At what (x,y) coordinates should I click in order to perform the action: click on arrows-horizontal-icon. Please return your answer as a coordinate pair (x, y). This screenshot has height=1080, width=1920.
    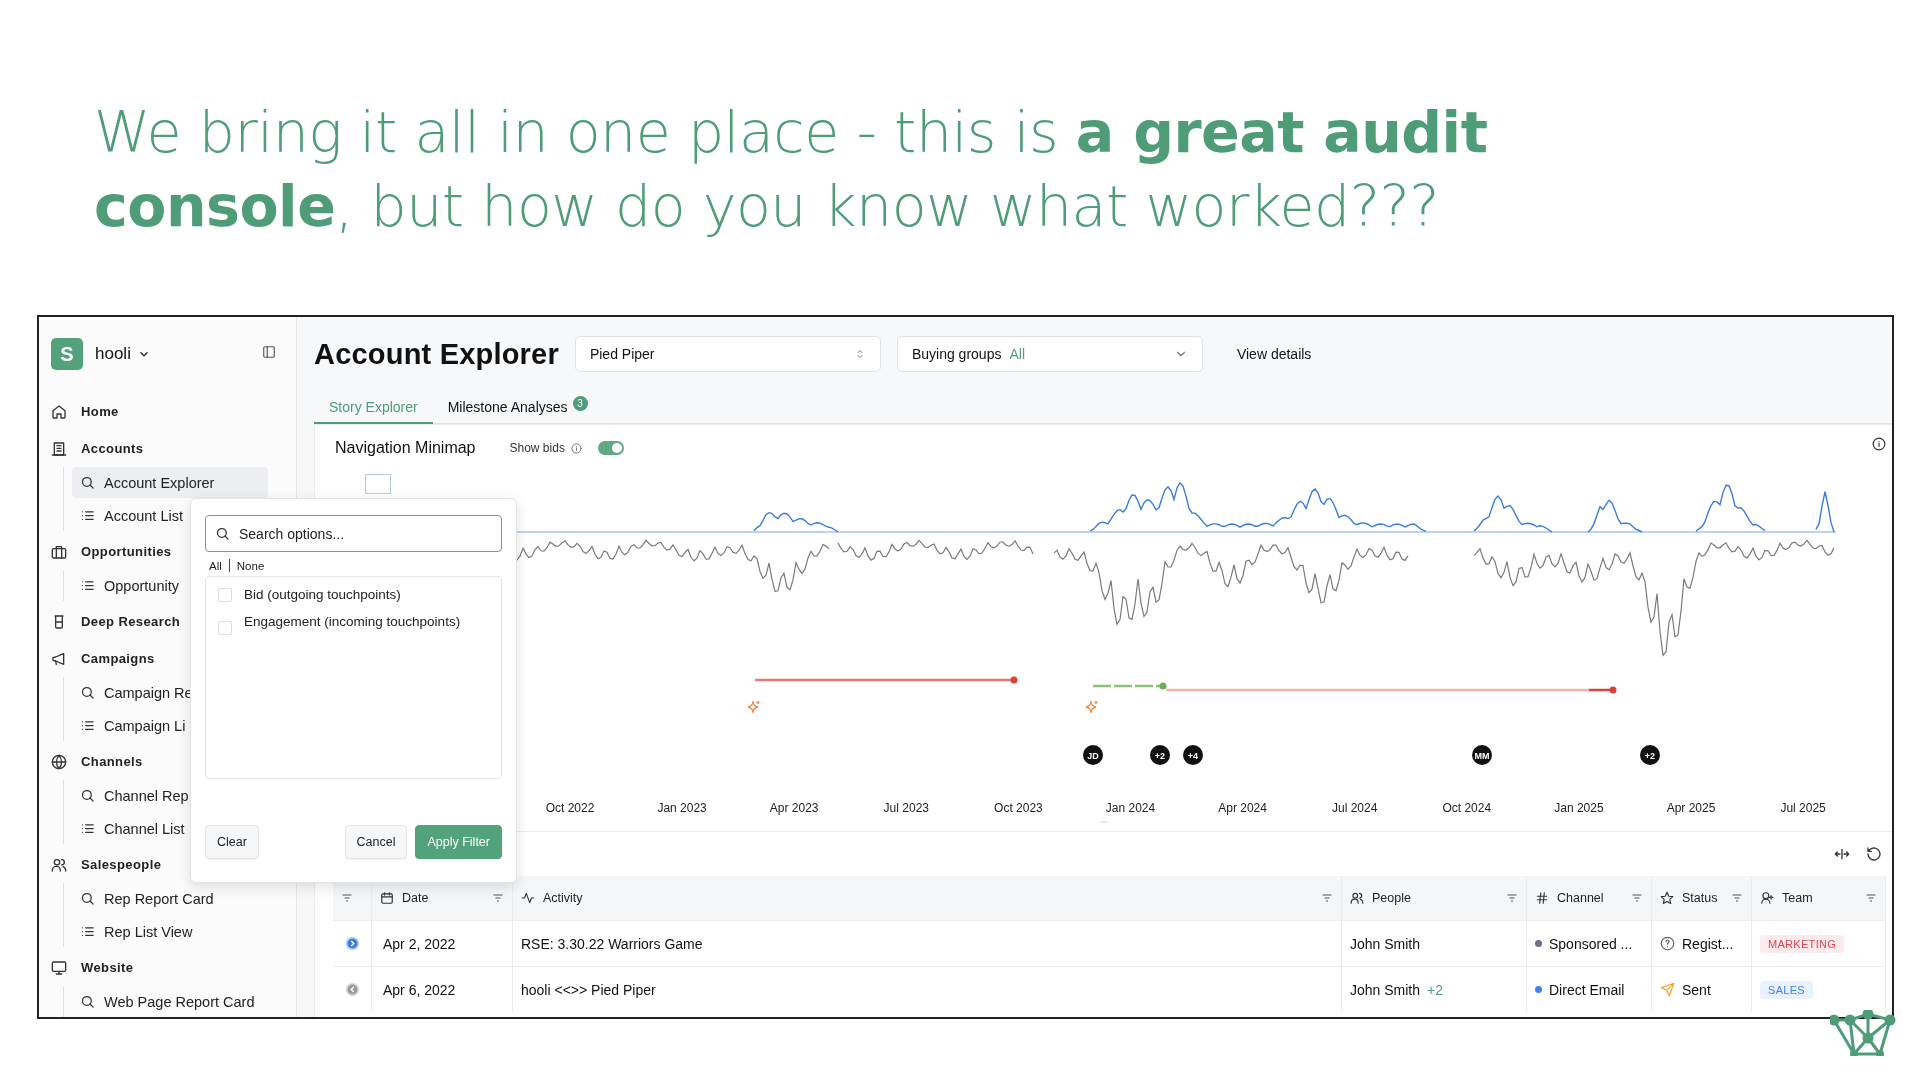
    Looking at the image, I should click on (1842, 854).